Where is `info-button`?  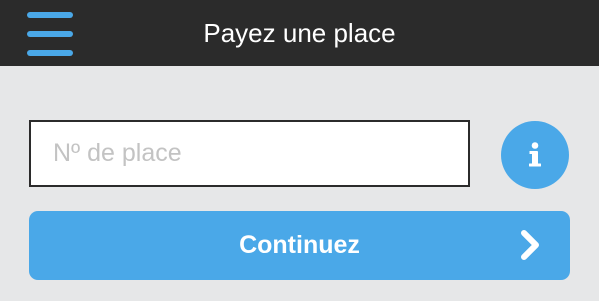 info-button is located at coordinates (535, 155).